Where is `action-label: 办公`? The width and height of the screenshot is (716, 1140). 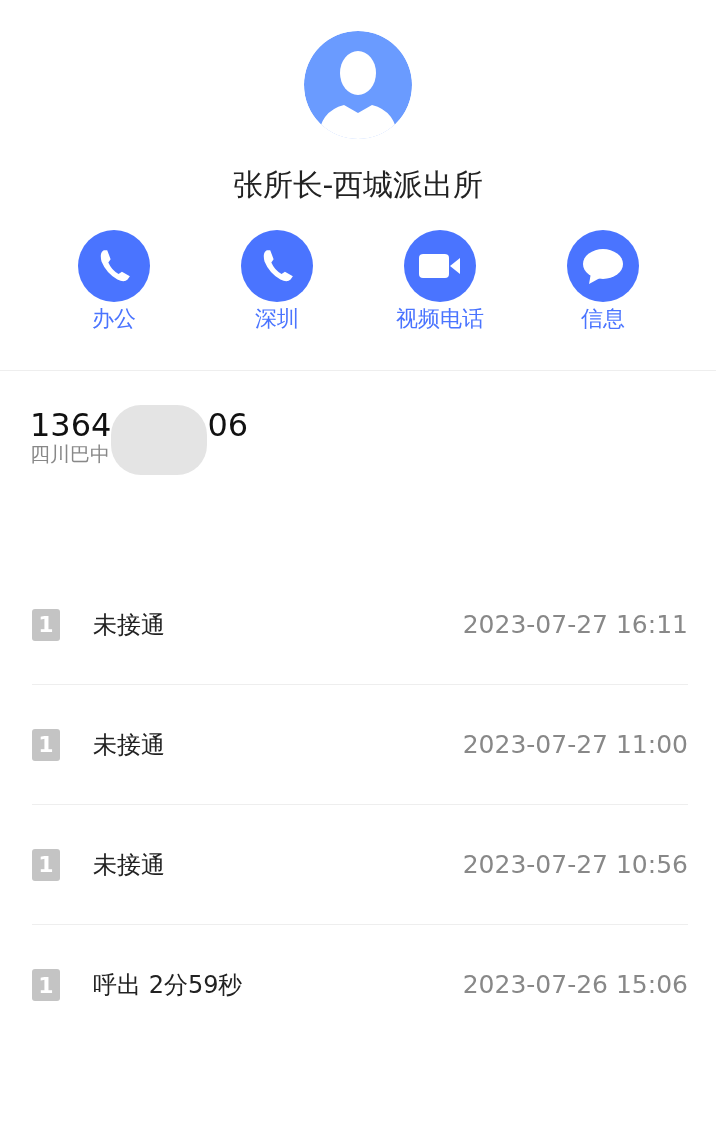
action-label: 办公 is located at coordinates (113, 319).